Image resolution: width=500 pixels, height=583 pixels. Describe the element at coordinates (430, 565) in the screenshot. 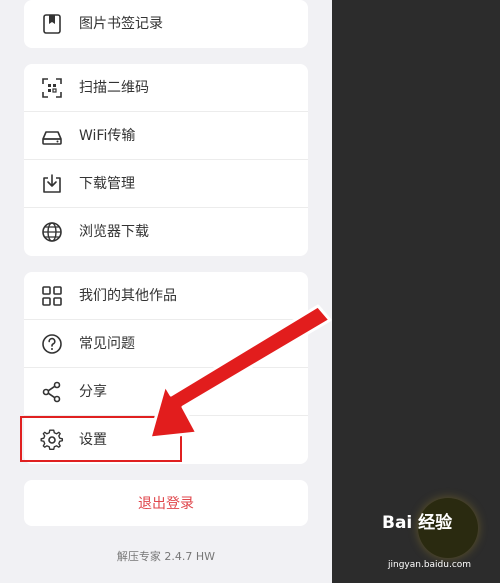

I see `watermark-url: jingyan.baidu.com` at that location.